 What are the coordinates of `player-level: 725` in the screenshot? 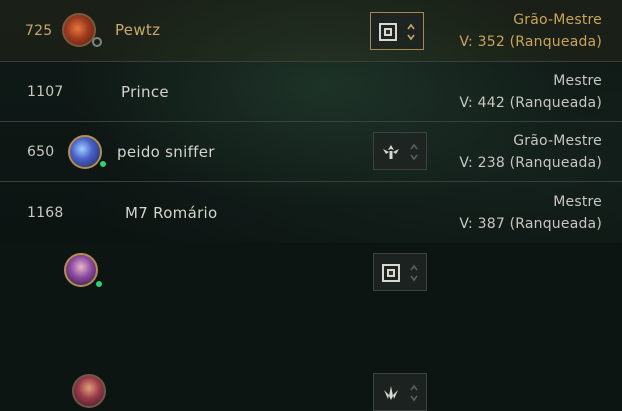 It's located at (39, 30).